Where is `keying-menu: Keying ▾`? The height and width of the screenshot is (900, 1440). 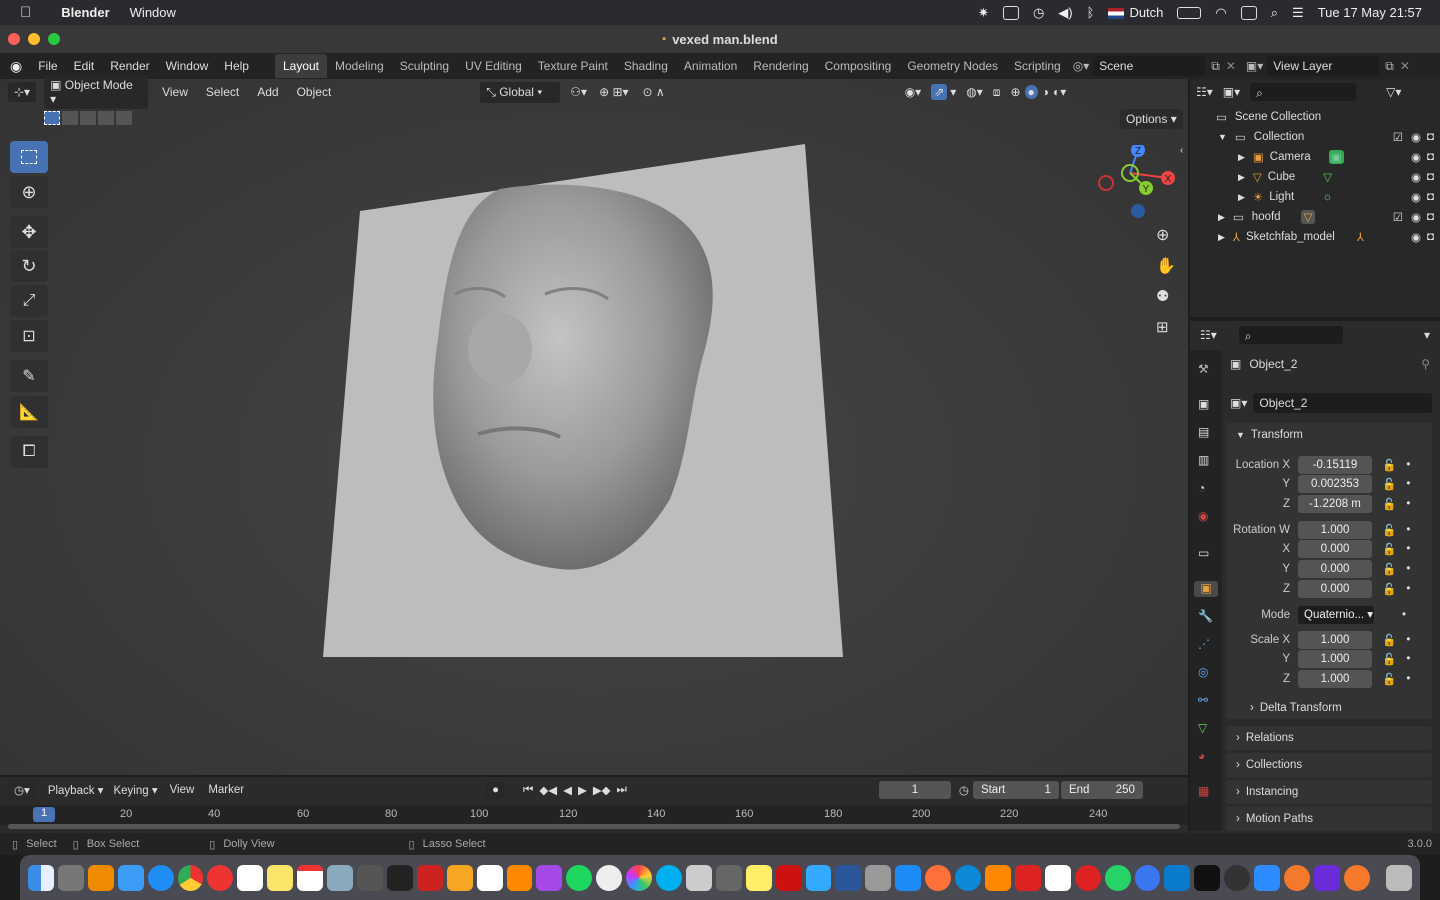
keying-menu: Keying ▾ is located at coordinates (135, 790).